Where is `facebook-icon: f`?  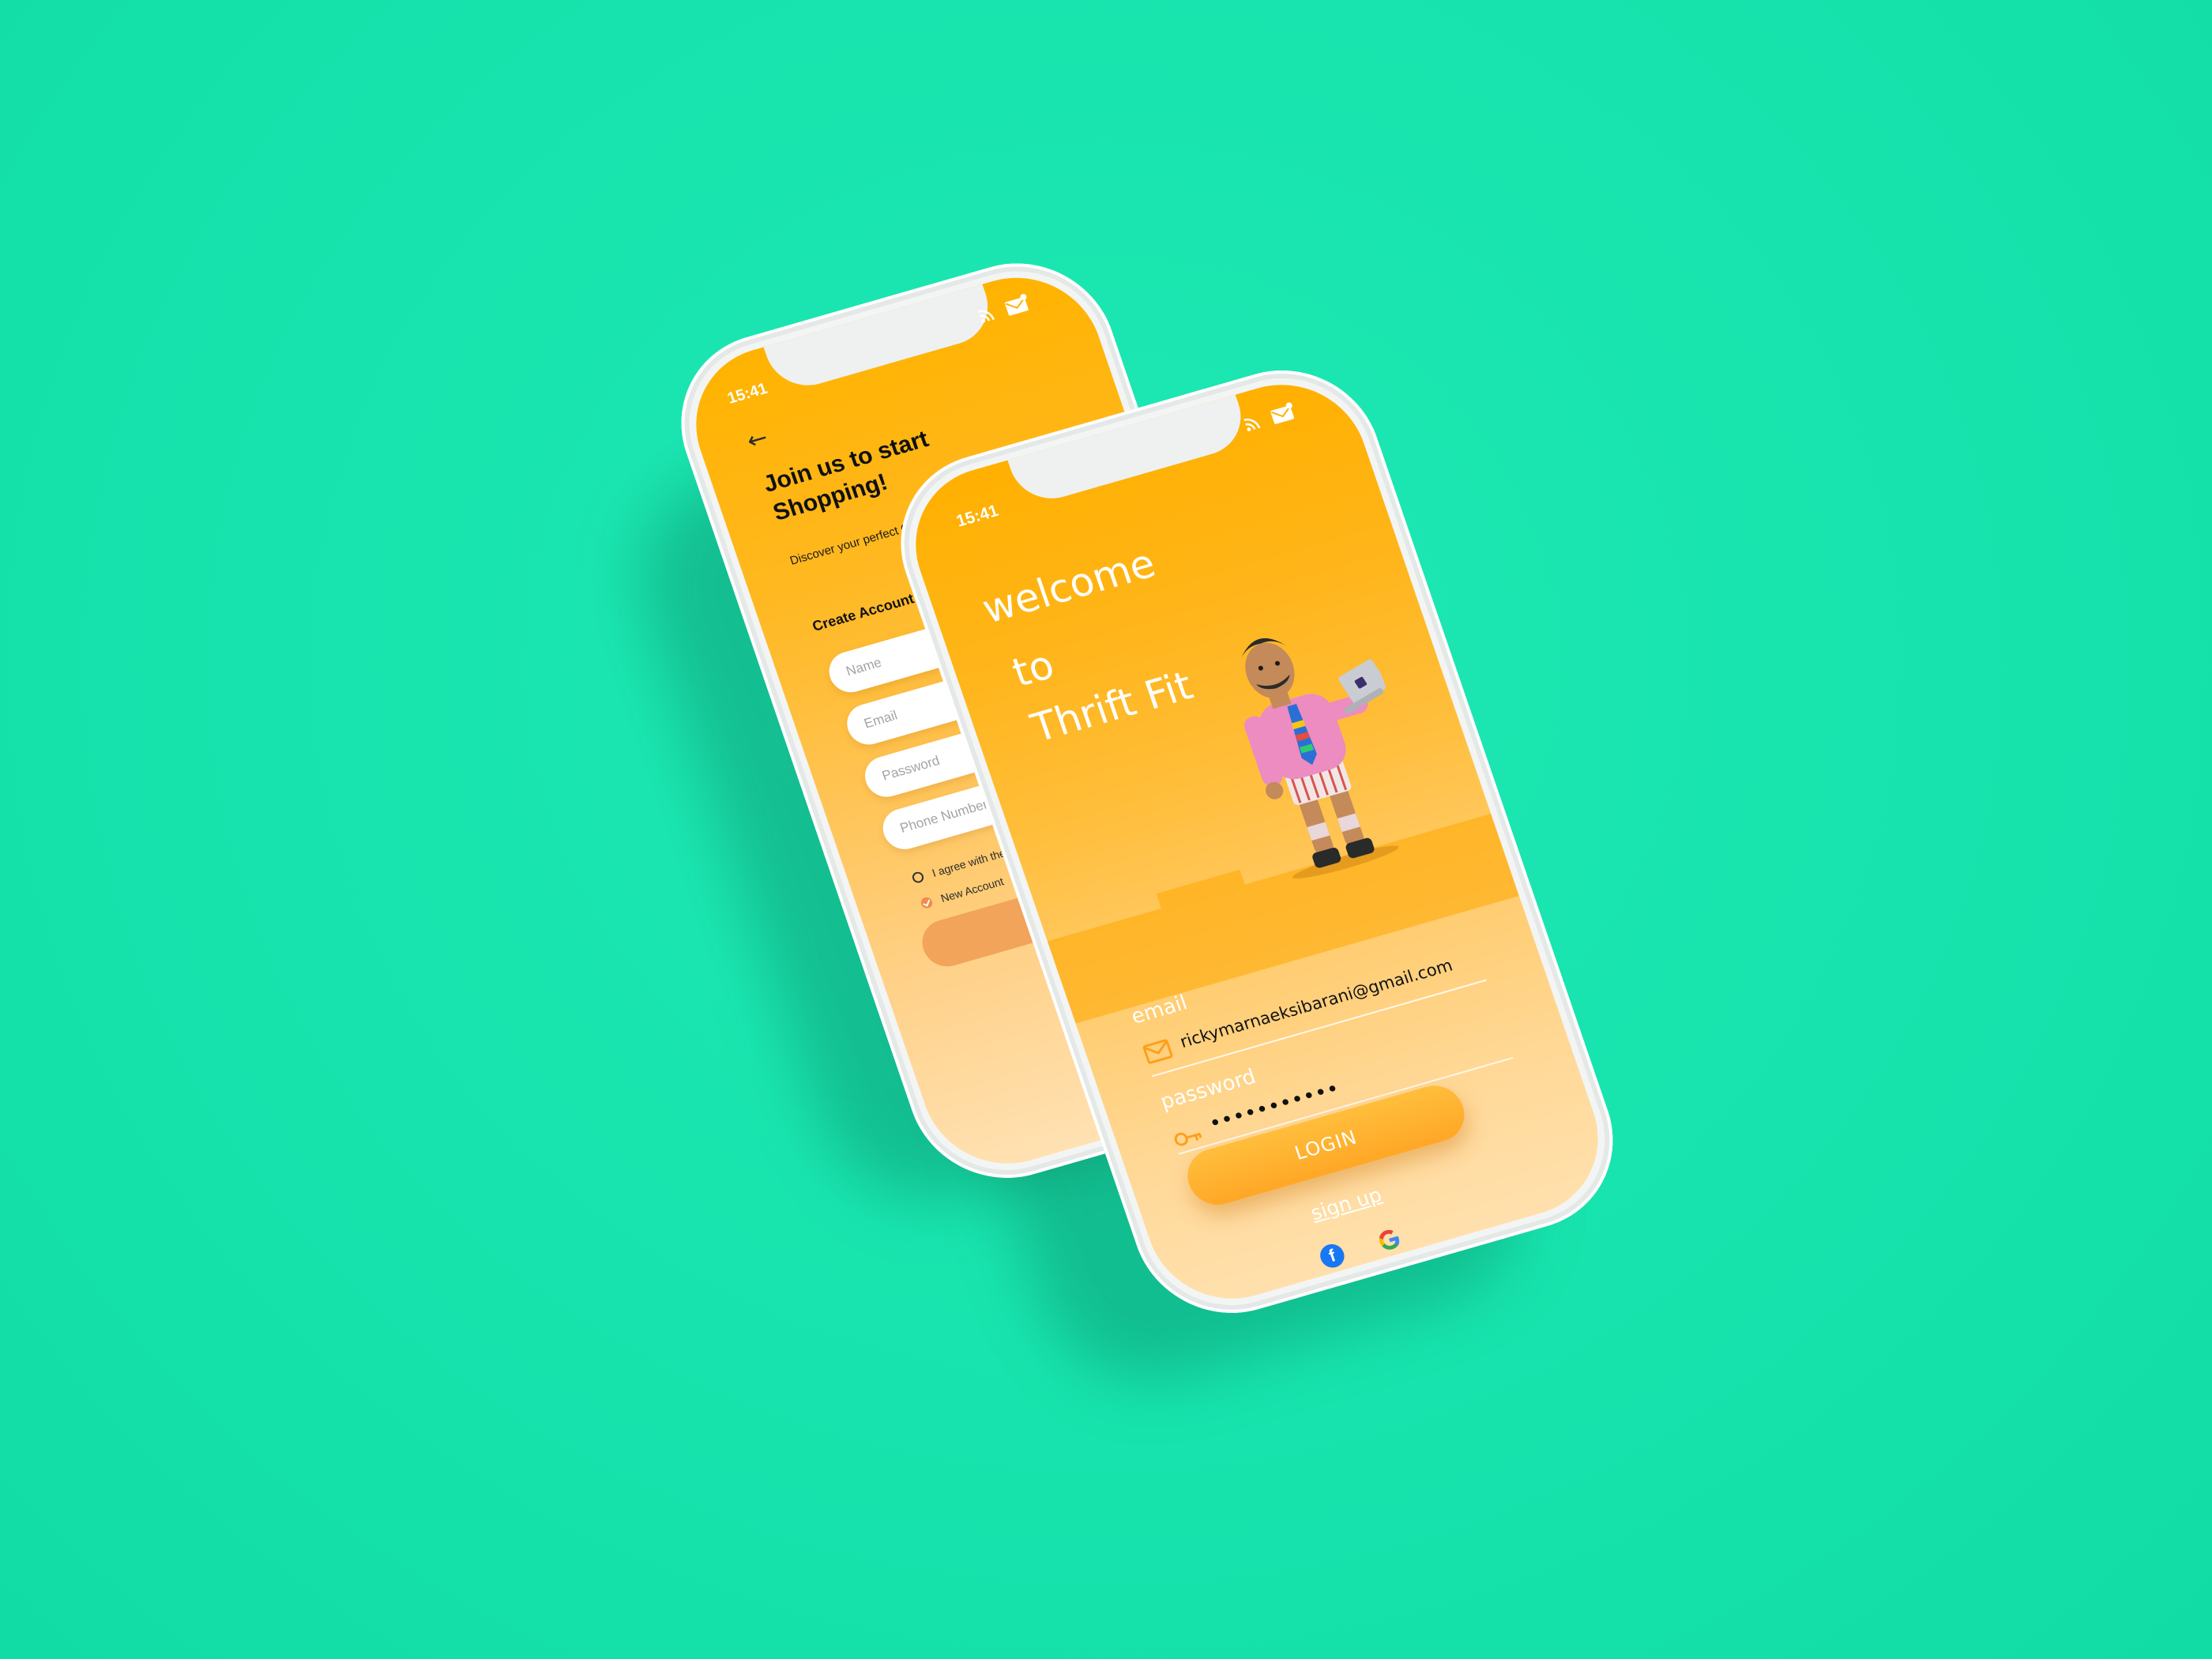
facebook-icon: f is located at coordinates (1333, 1256).